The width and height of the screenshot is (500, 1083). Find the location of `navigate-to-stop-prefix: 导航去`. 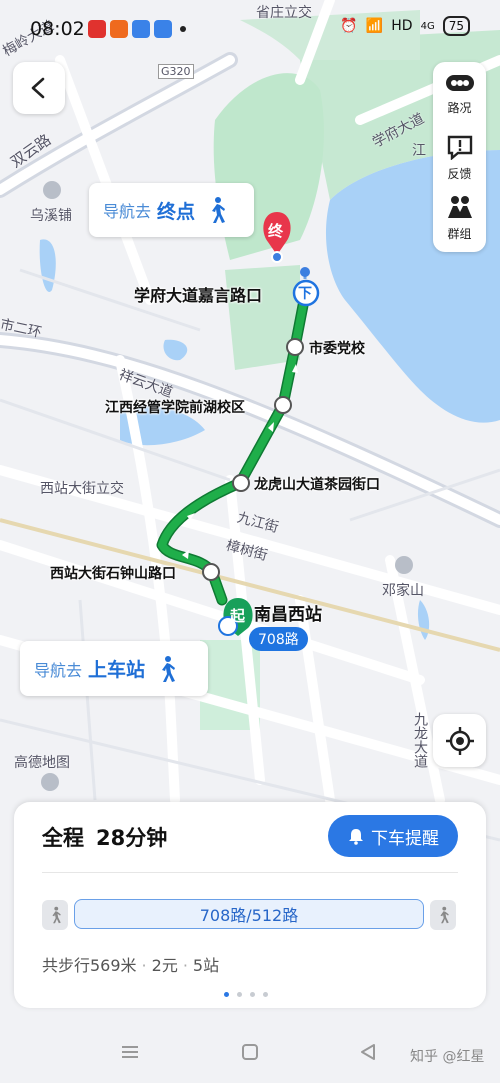

navigate-to-stop-prefix: 导航去 is located at coordinates (58, 670).